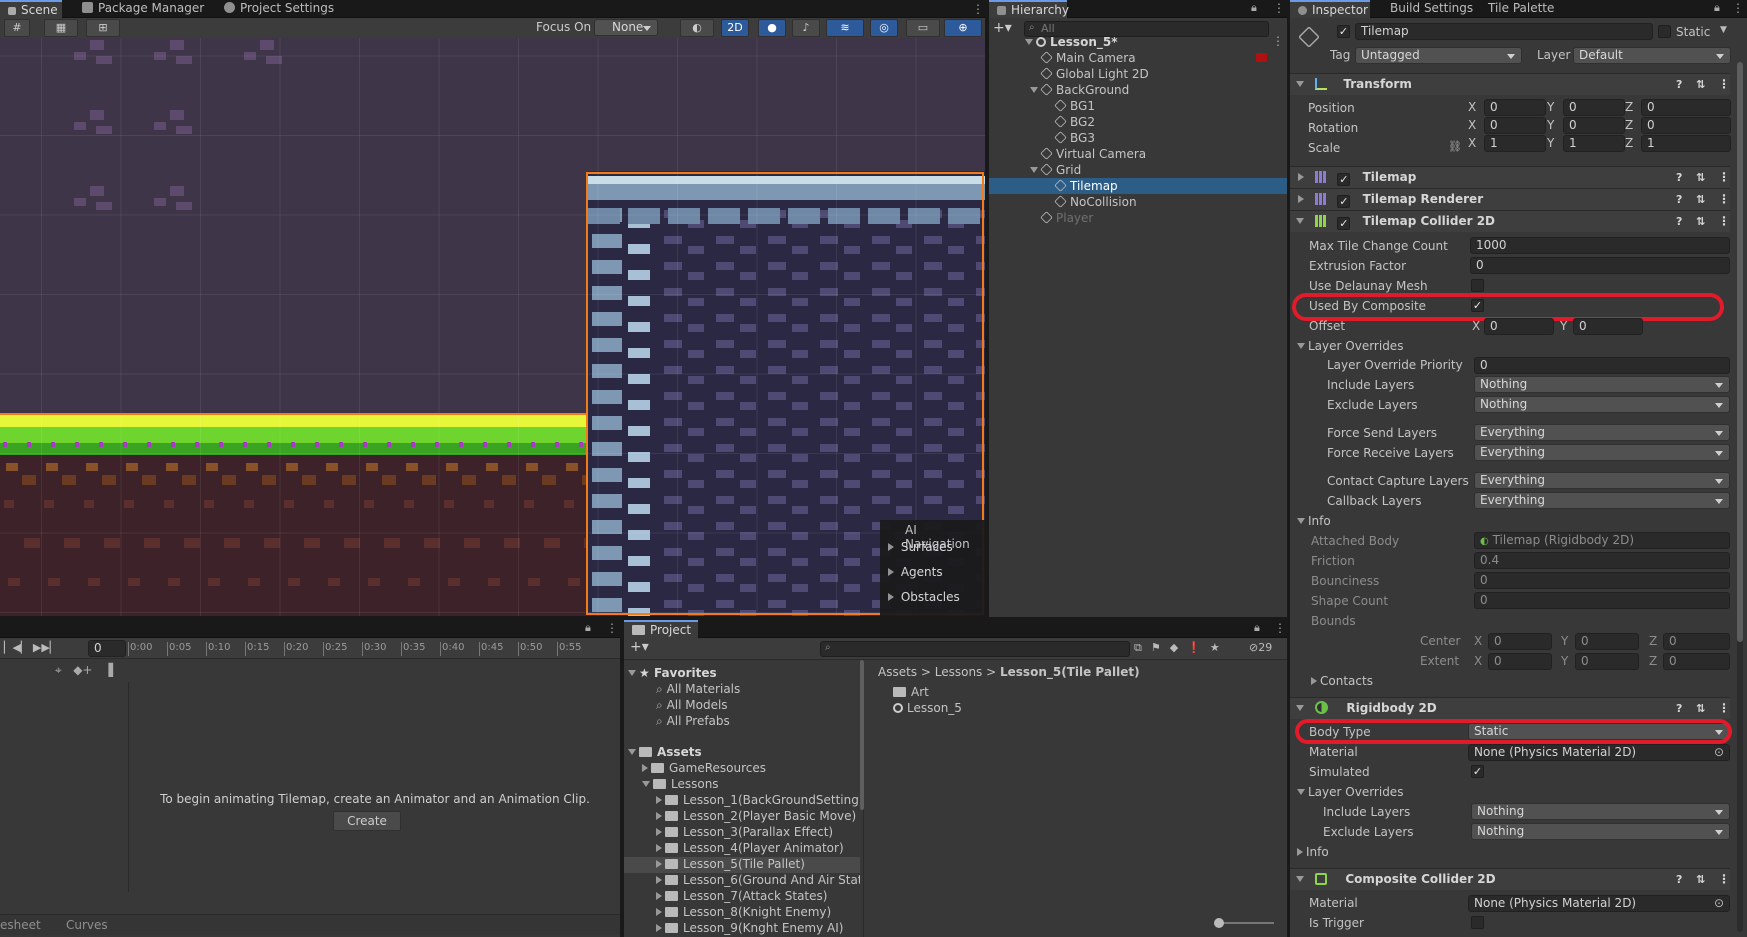 This screenshot has width=1747, height=937. What do you see at coordinates (697, 28) in the screenshot?
I see `draw-mode-button: ◐` at bounding box center [697, 28].